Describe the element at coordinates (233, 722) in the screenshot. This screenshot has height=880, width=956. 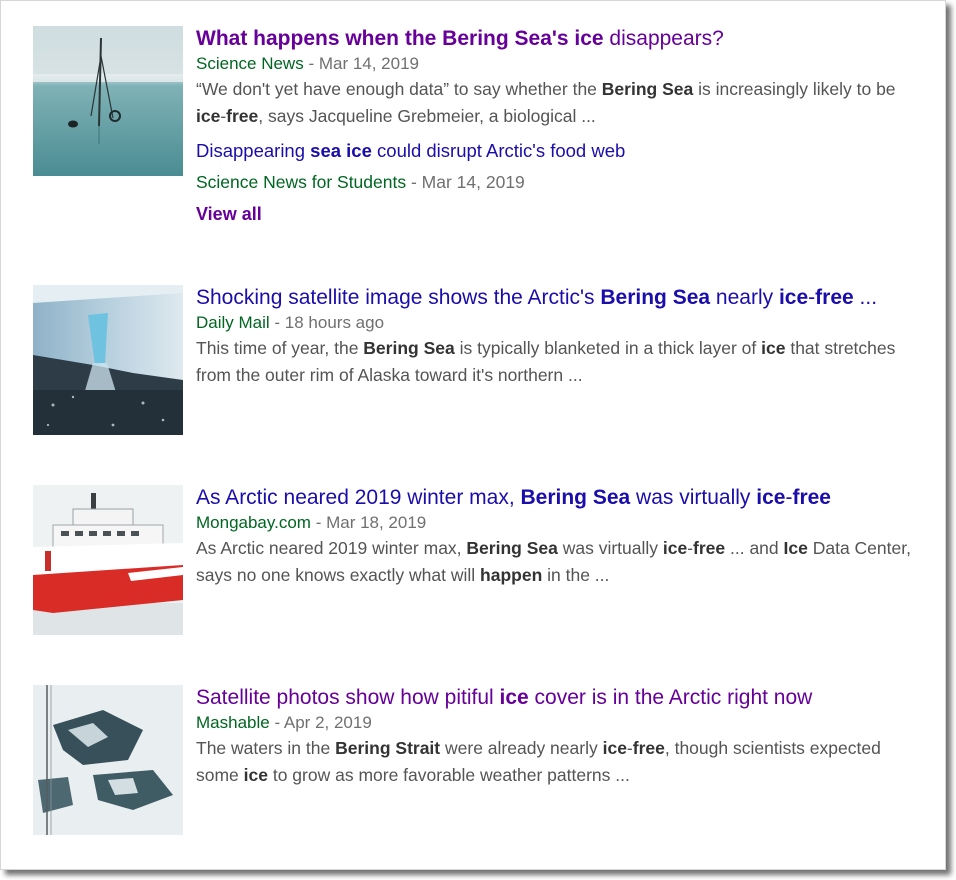
I see `result-source: Mashable` at that location.